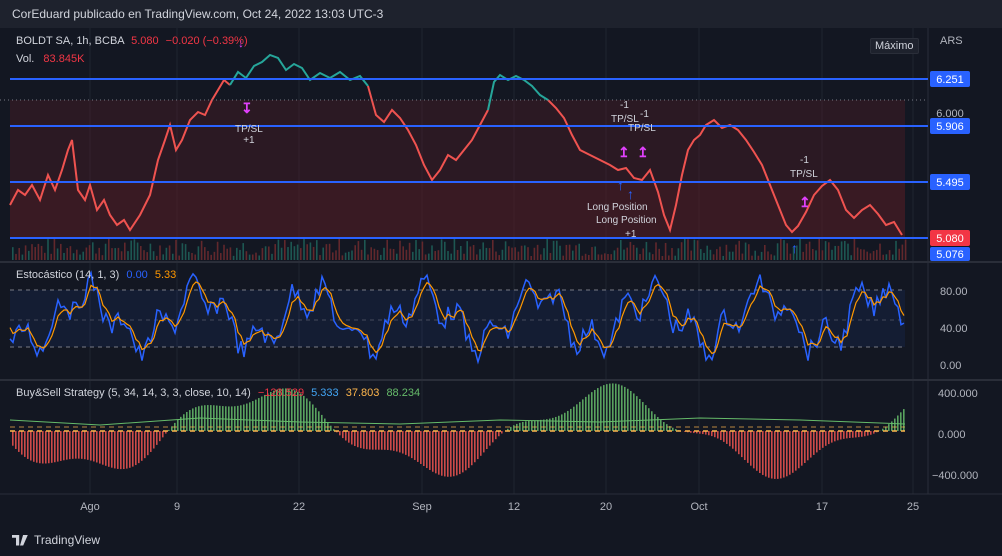 The image size is (1002, 556). Describe the element at coordinates (165, 275) in the screenshot. I see `stoch-d-value: 5.33` at that location.